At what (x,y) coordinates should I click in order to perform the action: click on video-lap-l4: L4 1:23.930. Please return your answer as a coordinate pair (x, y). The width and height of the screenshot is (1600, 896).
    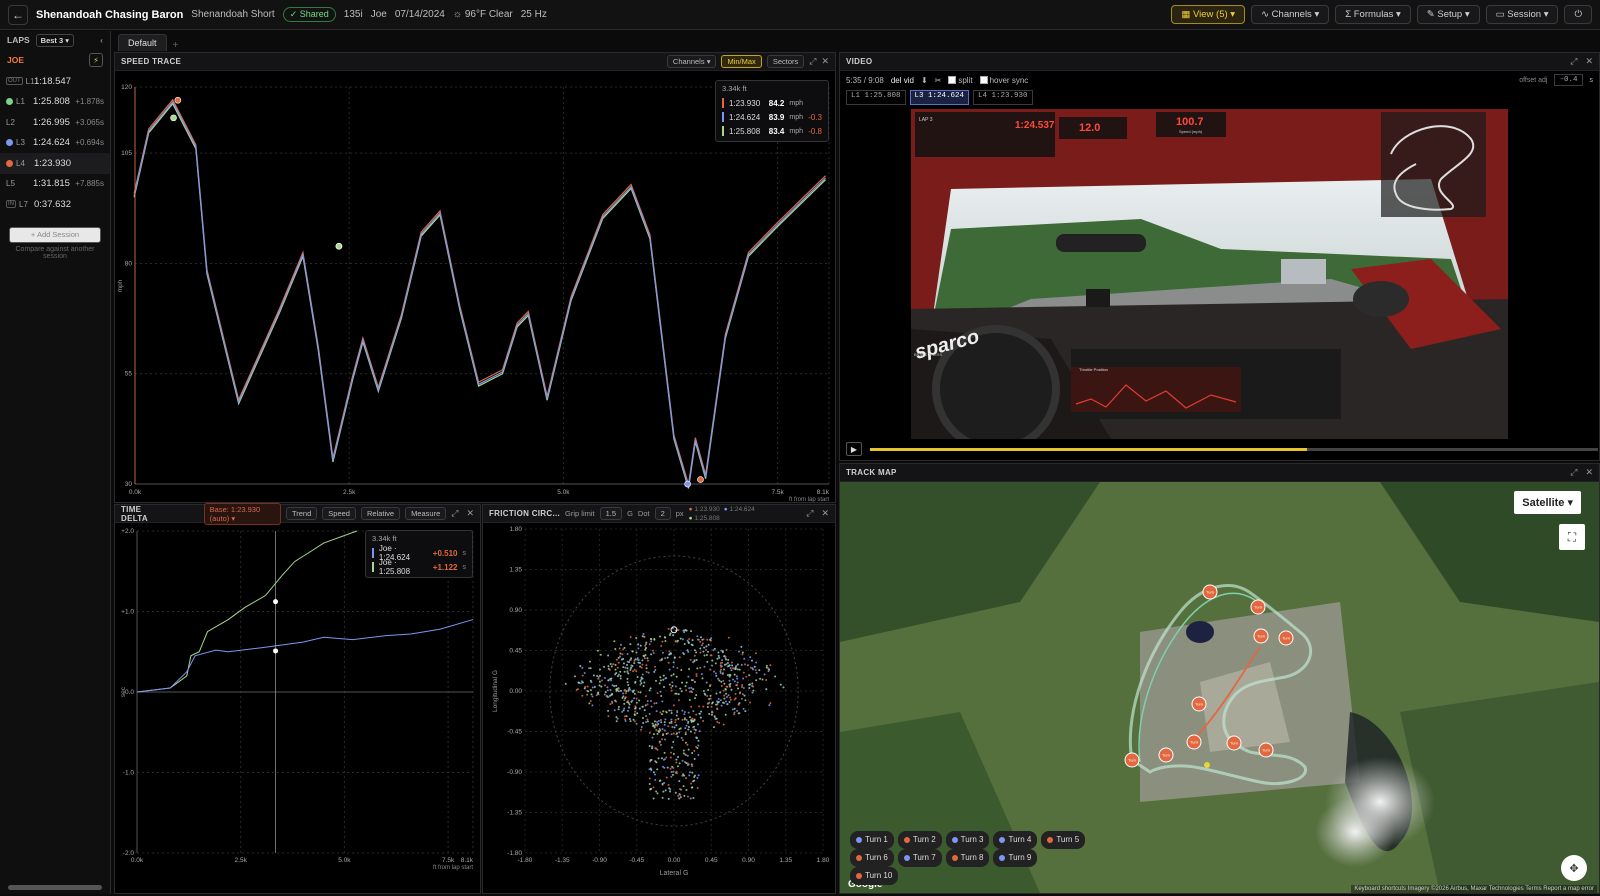
    Looking at the image, I should click on (1003, 97).